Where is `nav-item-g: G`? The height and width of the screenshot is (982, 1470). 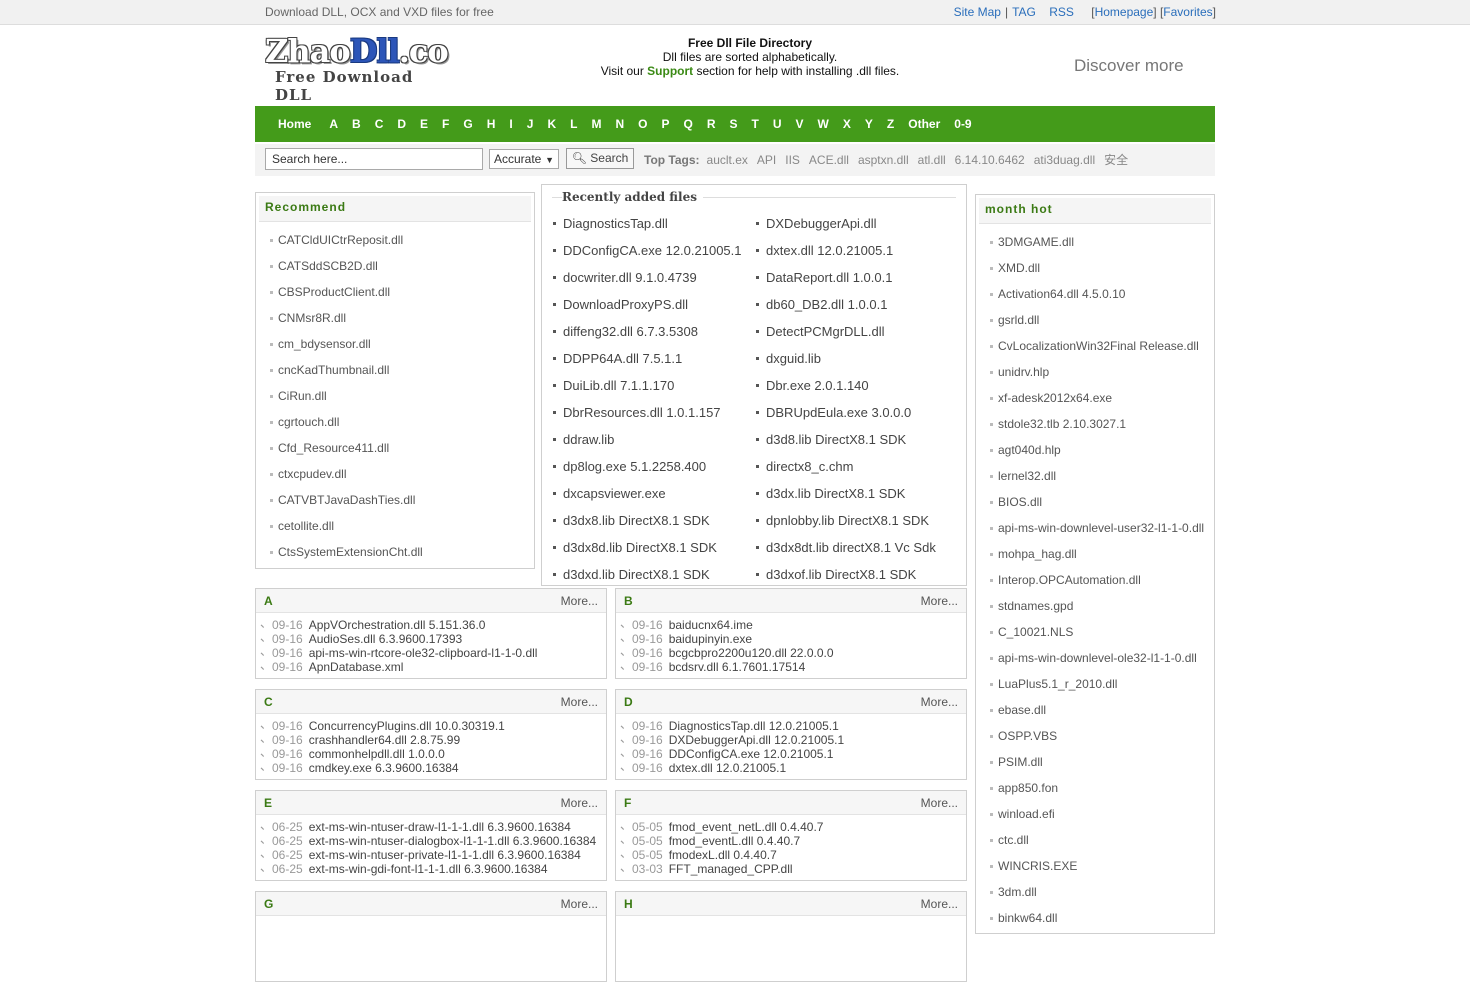 nav-item-g: G is located at coordinates (467, 124).